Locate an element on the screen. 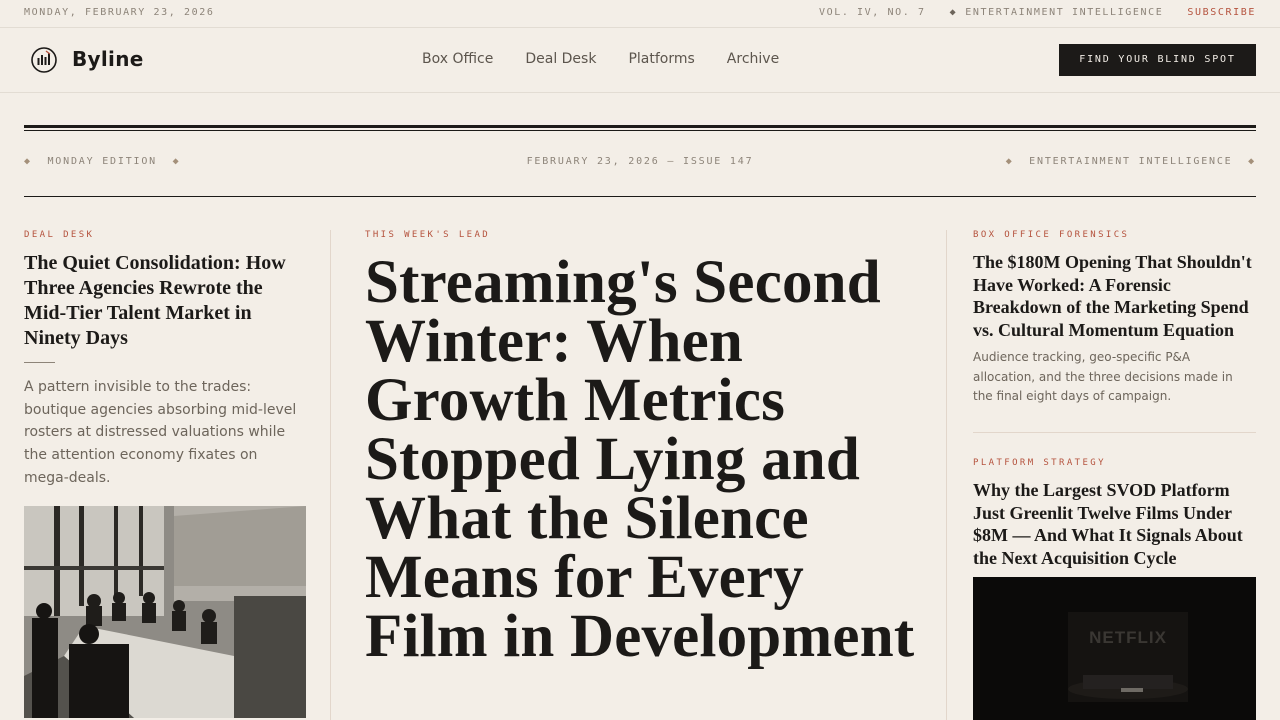 This screenshot has height=720, width=1280. streaming-logo-photo: NETFLIX is located at coordinates (1114, 648).